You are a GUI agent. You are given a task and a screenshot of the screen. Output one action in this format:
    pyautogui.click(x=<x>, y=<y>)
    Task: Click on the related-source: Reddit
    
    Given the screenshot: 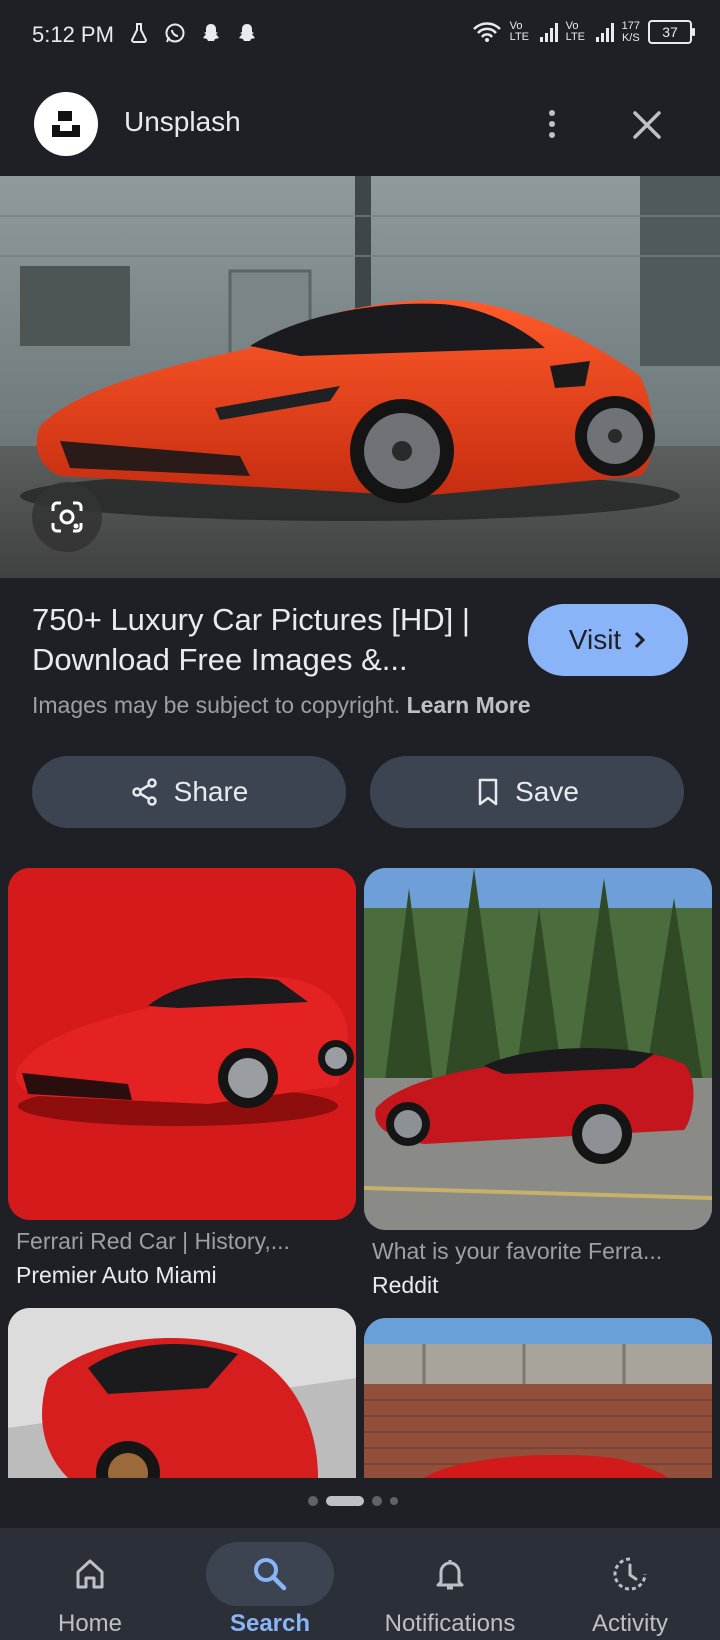 What is the action you would take?
    pyautogui.click(x=405, y=1285)
    